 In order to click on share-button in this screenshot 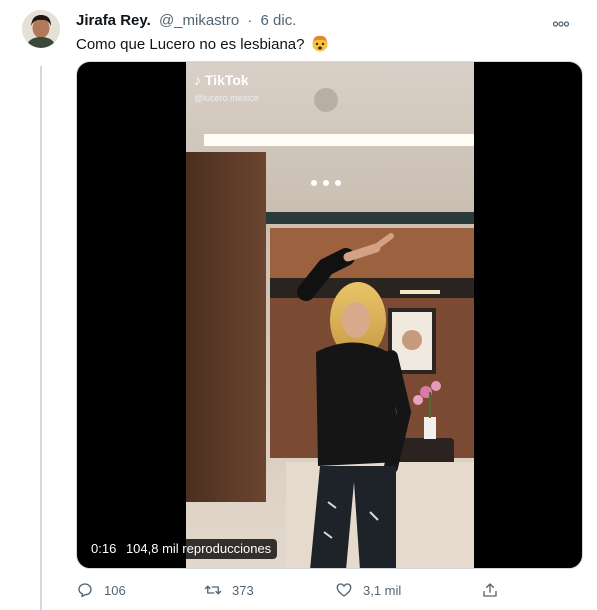, I will do `click(495, 590)`.